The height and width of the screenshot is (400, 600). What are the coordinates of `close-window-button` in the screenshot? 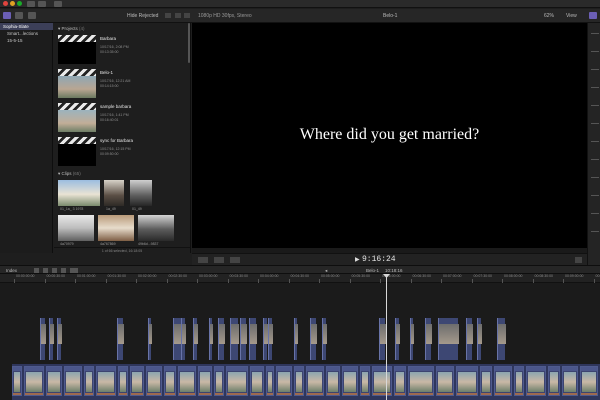 It's located at (5, 3).